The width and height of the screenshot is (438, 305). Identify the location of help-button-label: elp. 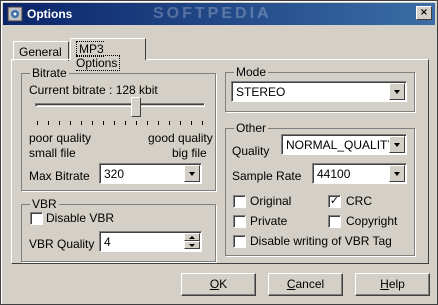
(396, 284).